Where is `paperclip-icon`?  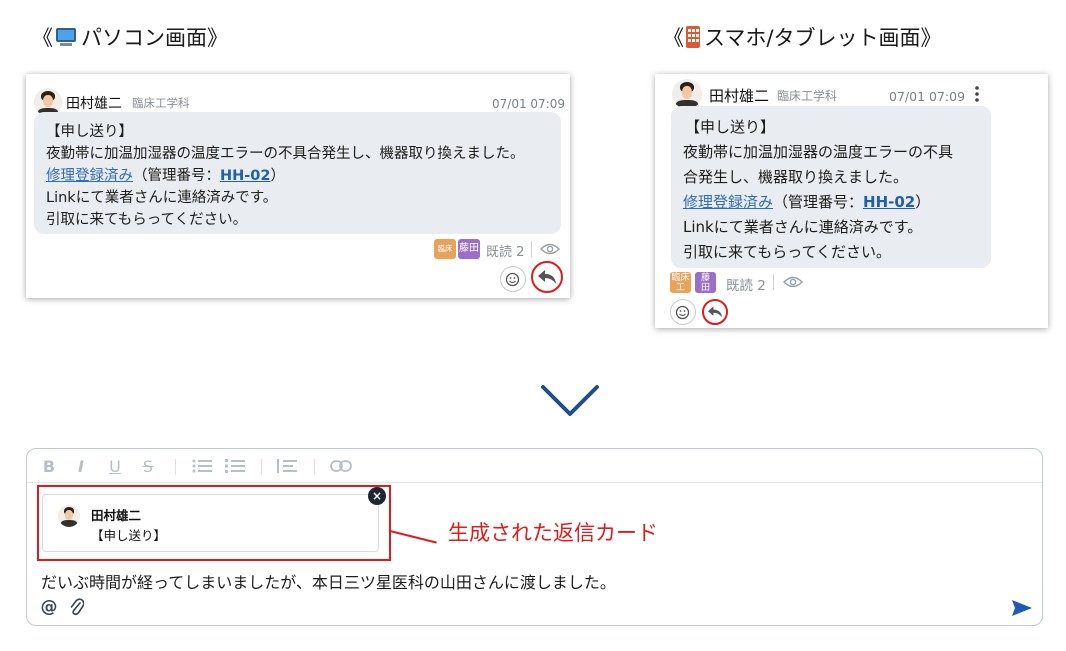
paperclip-icon is located at coordinates (77, 607).